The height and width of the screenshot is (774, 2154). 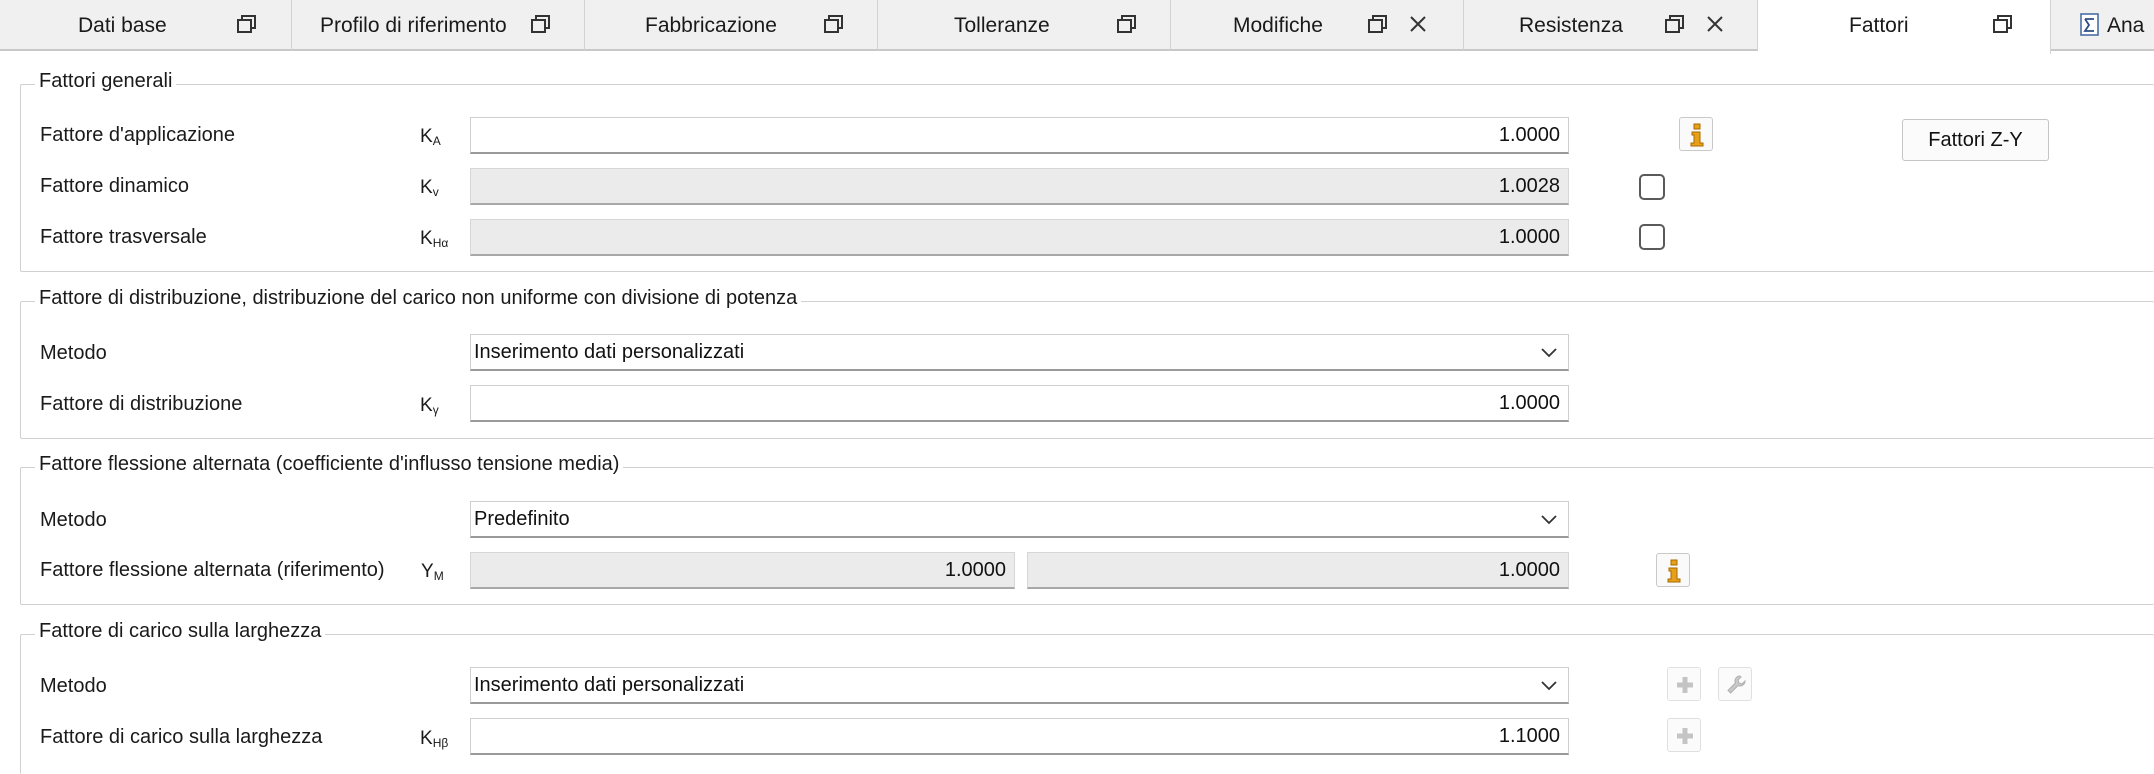 What do you see at coordinates (413, 25) in the screenshot?
I see `tab-label: Profilo di riferimento` at bounding box center [413, 25].